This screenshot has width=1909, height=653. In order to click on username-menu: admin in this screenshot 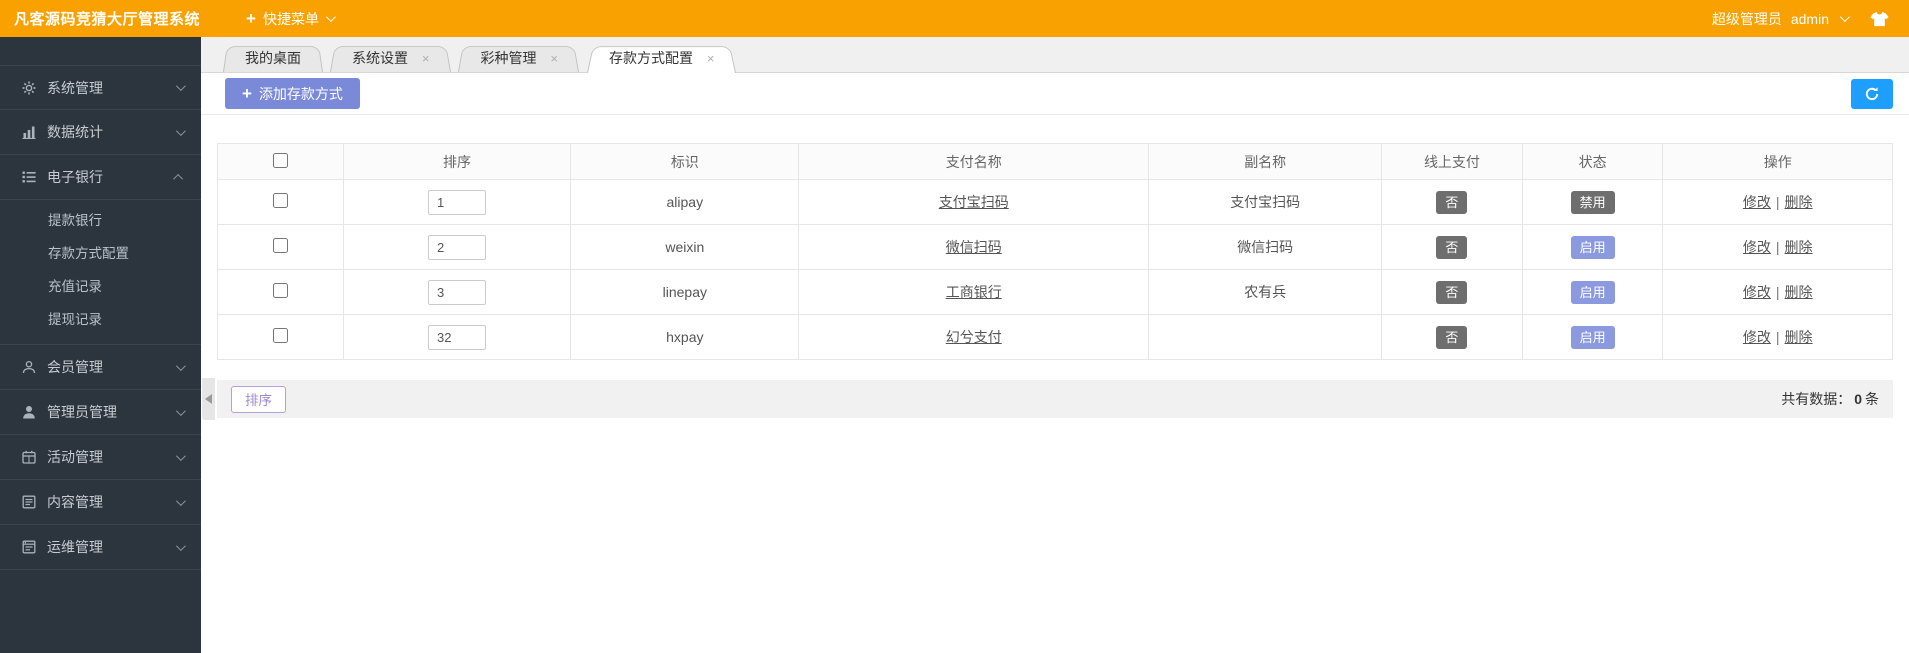, I will do `click(1810, 19)`.